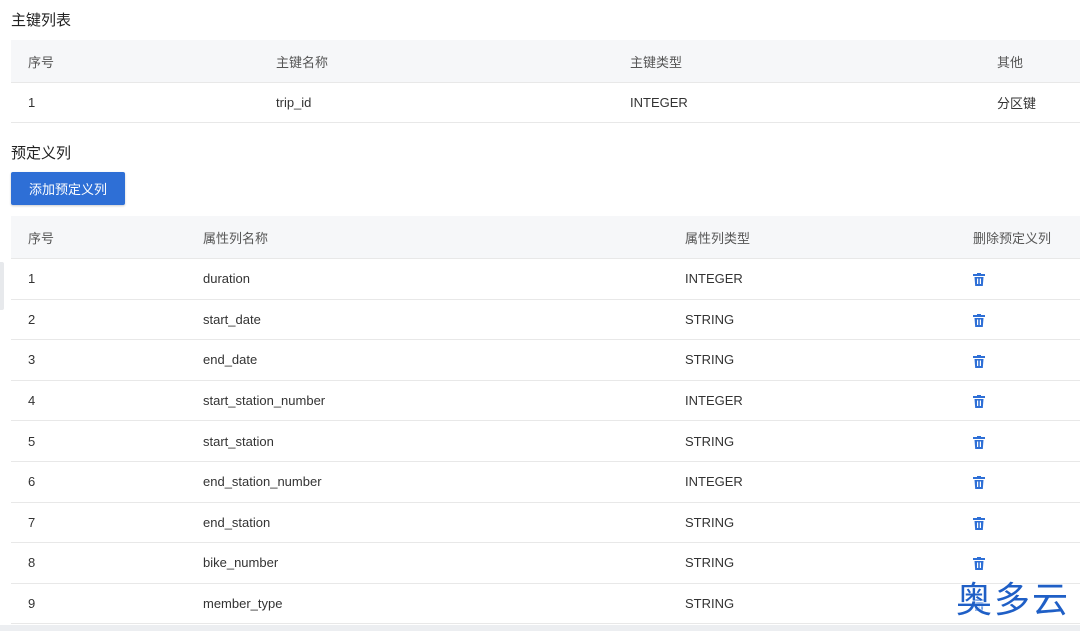 The image size is (1080, 631). I want to click on col-header-other: 其他, so click(1030, 61).